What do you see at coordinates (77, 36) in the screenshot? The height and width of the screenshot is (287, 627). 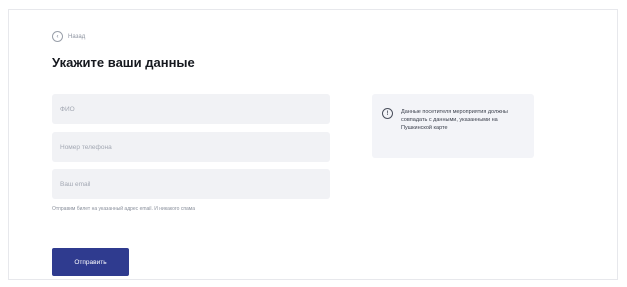 I see `back-label: Назад` at bounding box center [77, 36].